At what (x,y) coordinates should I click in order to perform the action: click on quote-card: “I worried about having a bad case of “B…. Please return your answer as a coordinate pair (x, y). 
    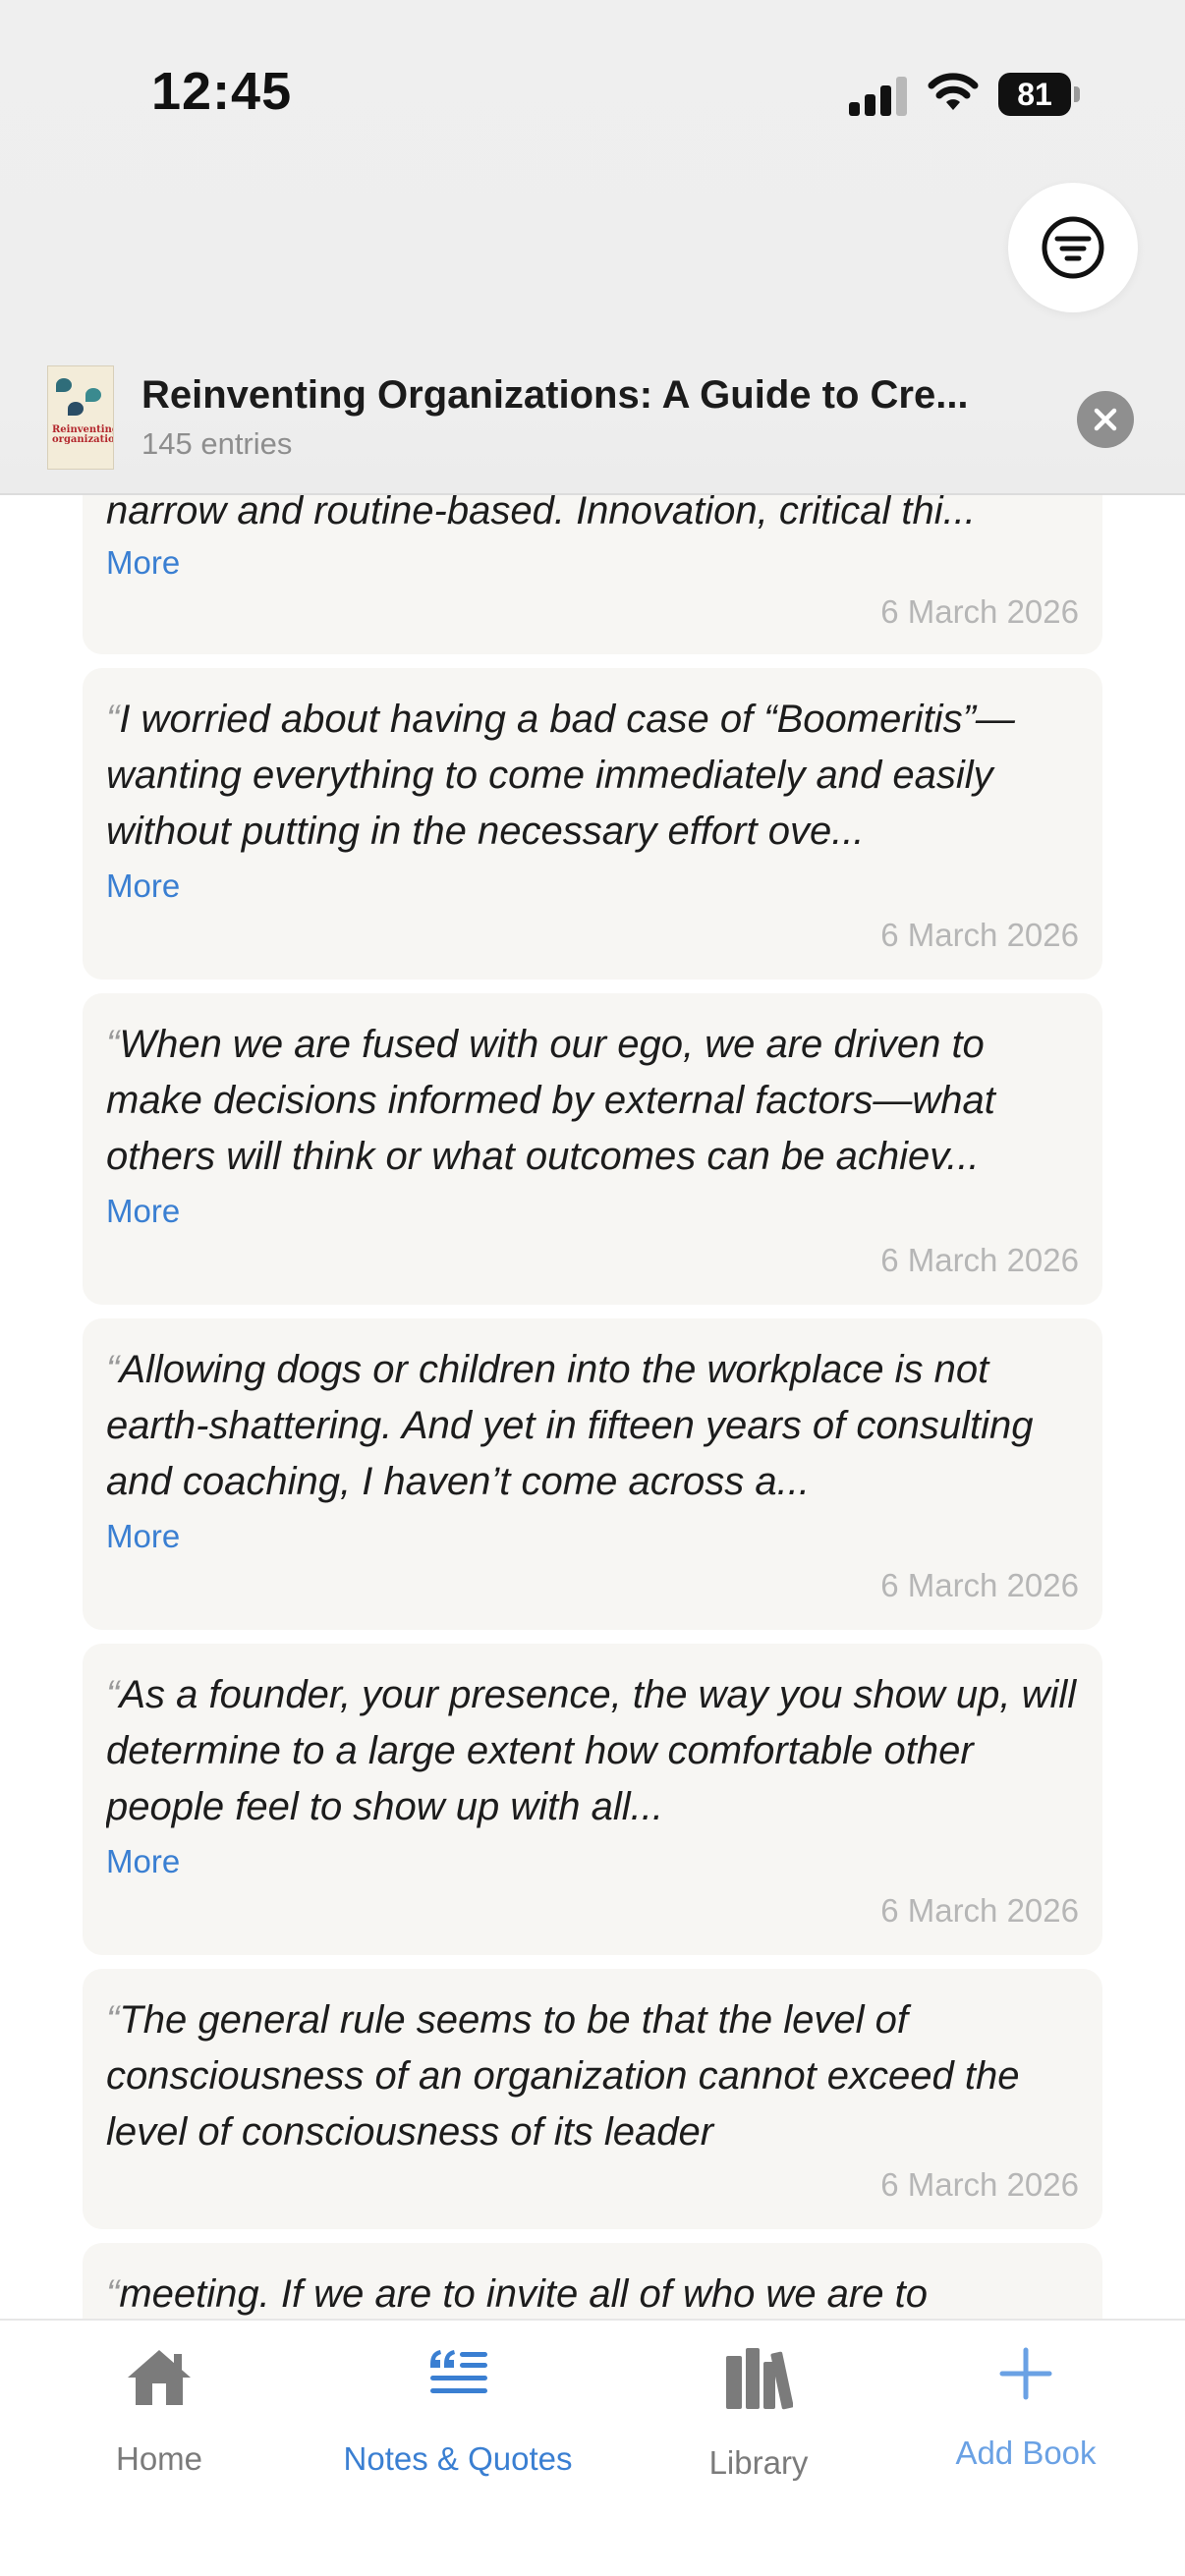
    Looking at the image, I should click on (592, 824).